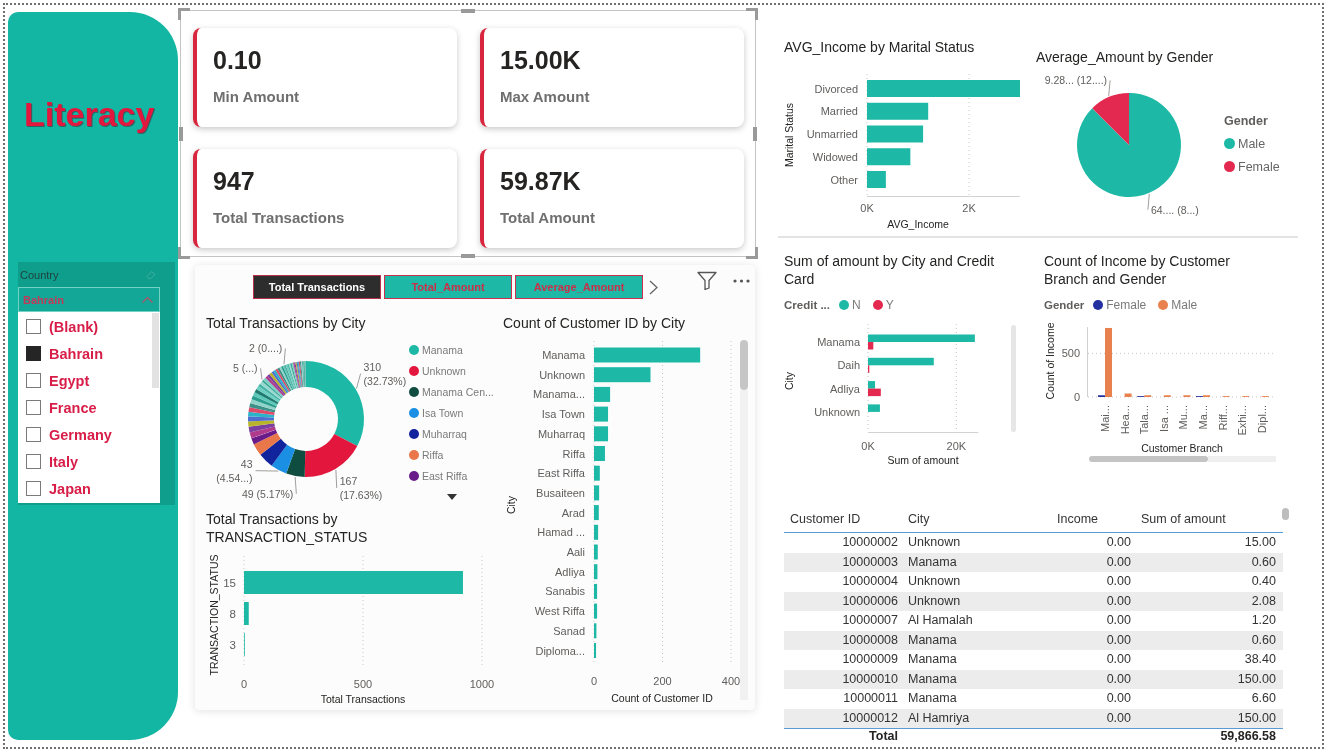 This screenshot has width=1327, height=751. What do you see at coordinates (361, 488) in the screenshot?
I see `data-label: 167 (17.63%)` at bounding box center [361, 488].